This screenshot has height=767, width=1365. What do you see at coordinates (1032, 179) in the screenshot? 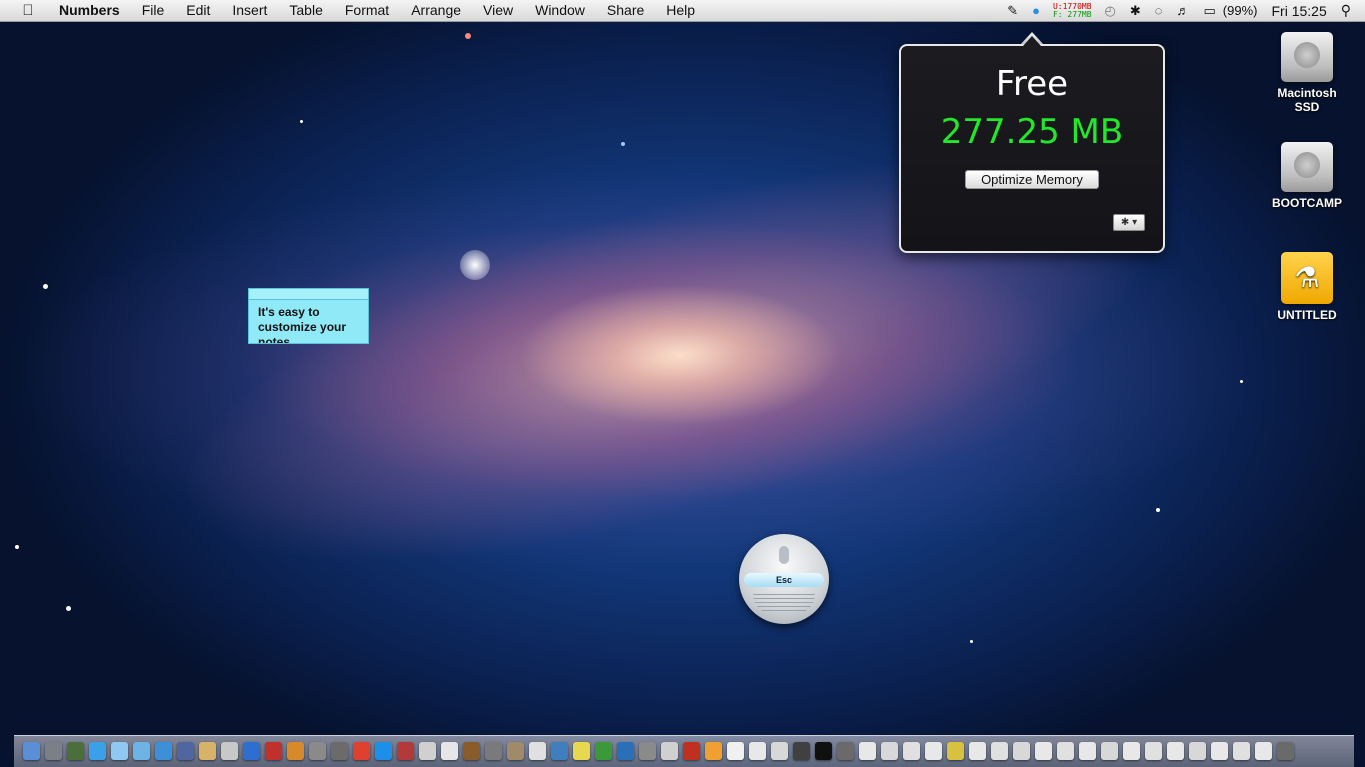
I see `optimize-memory-button: Optimize Memory` at bounding box center [1032, 179].